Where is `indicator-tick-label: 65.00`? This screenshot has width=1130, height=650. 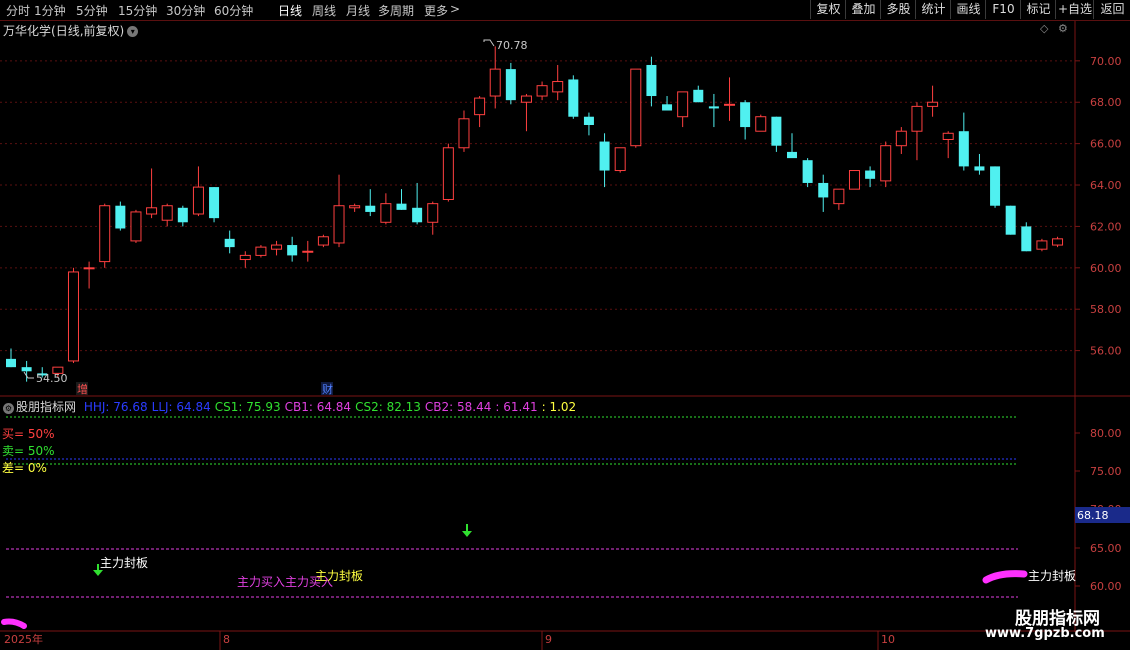
indicator-tick-label: 65.00 is located at coordinates (1106, 548).